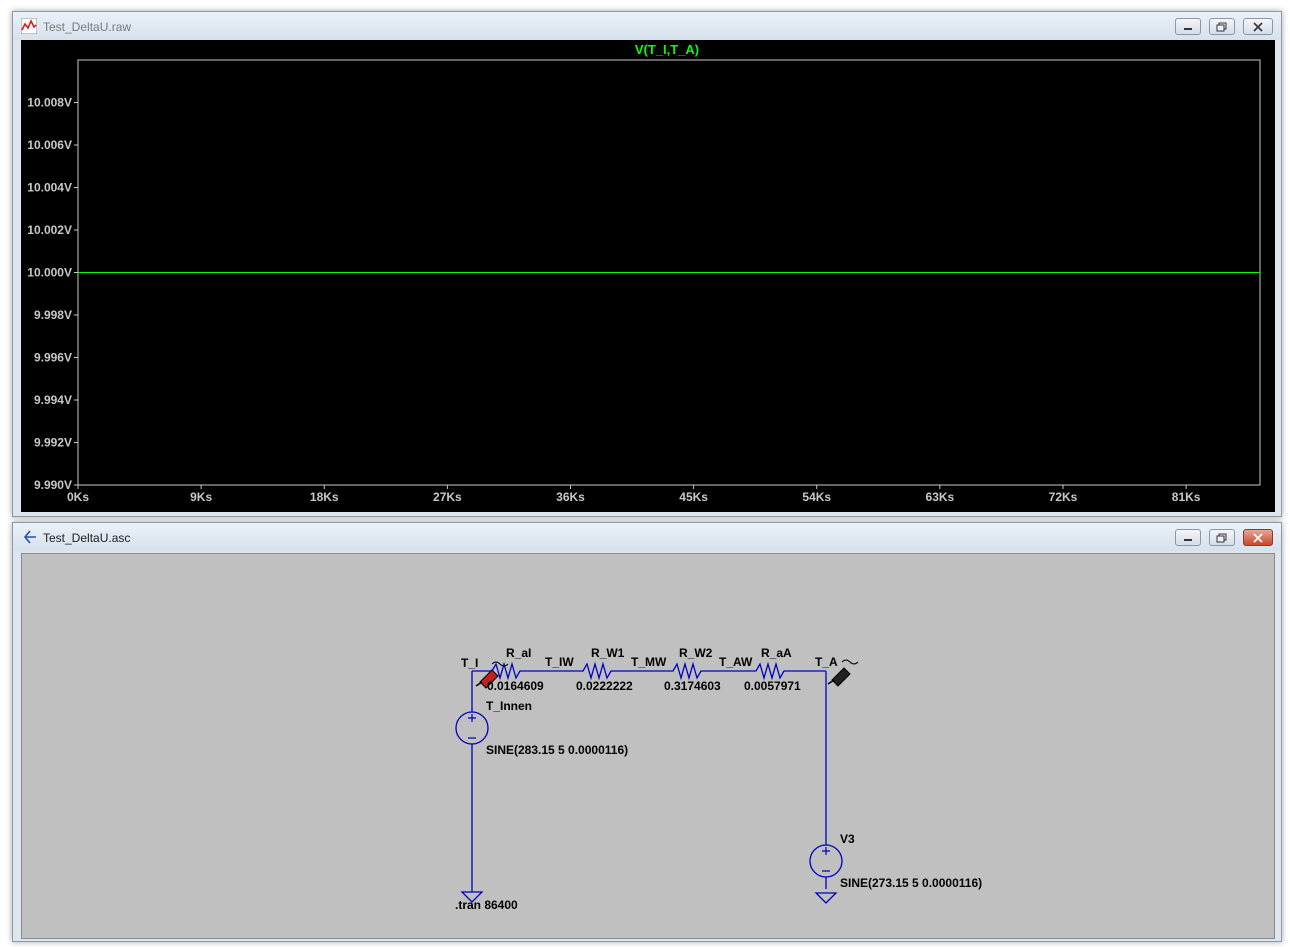 This screenshot has height=947, width=1290. Describe the element at coordinates (647, 537) in the screenshot. I see `schematic-titlebar: Test_DeltaU.asc` at that location.